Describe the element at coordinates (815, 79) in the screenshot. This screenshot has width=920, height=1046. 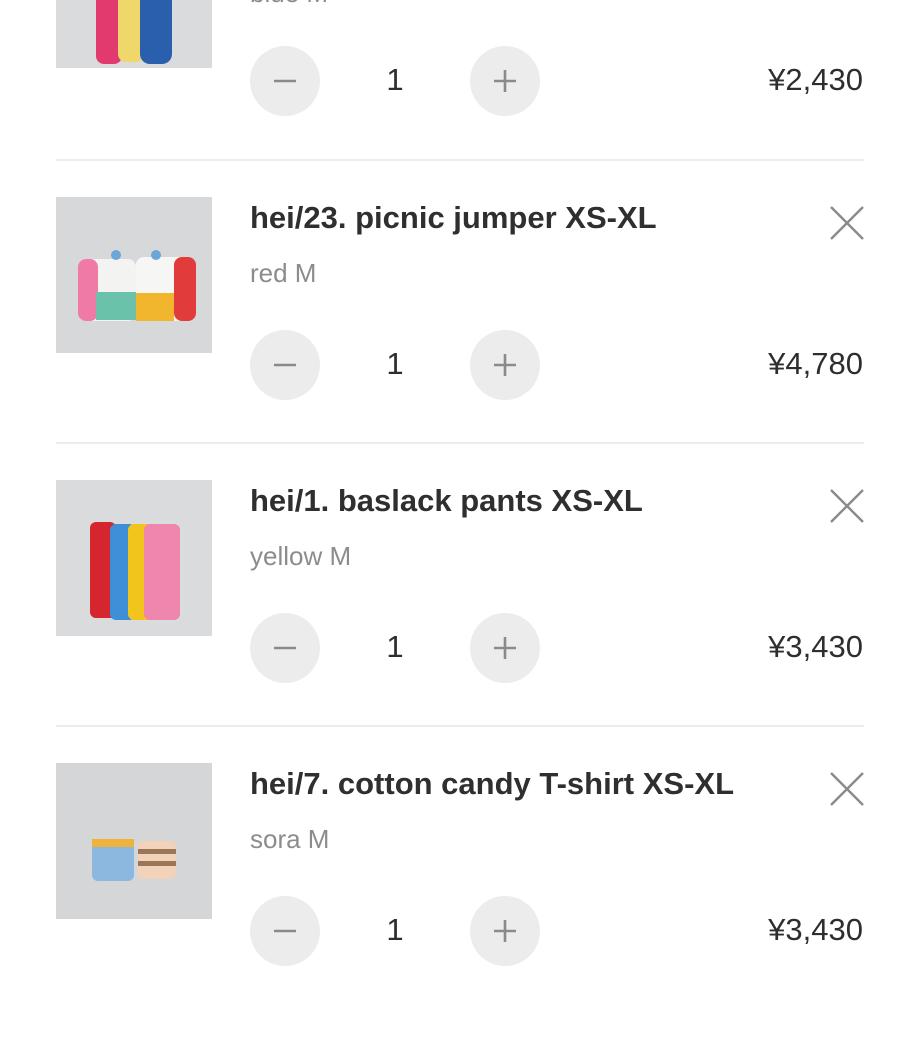
I see `item-price: ¥2,430` at that location.